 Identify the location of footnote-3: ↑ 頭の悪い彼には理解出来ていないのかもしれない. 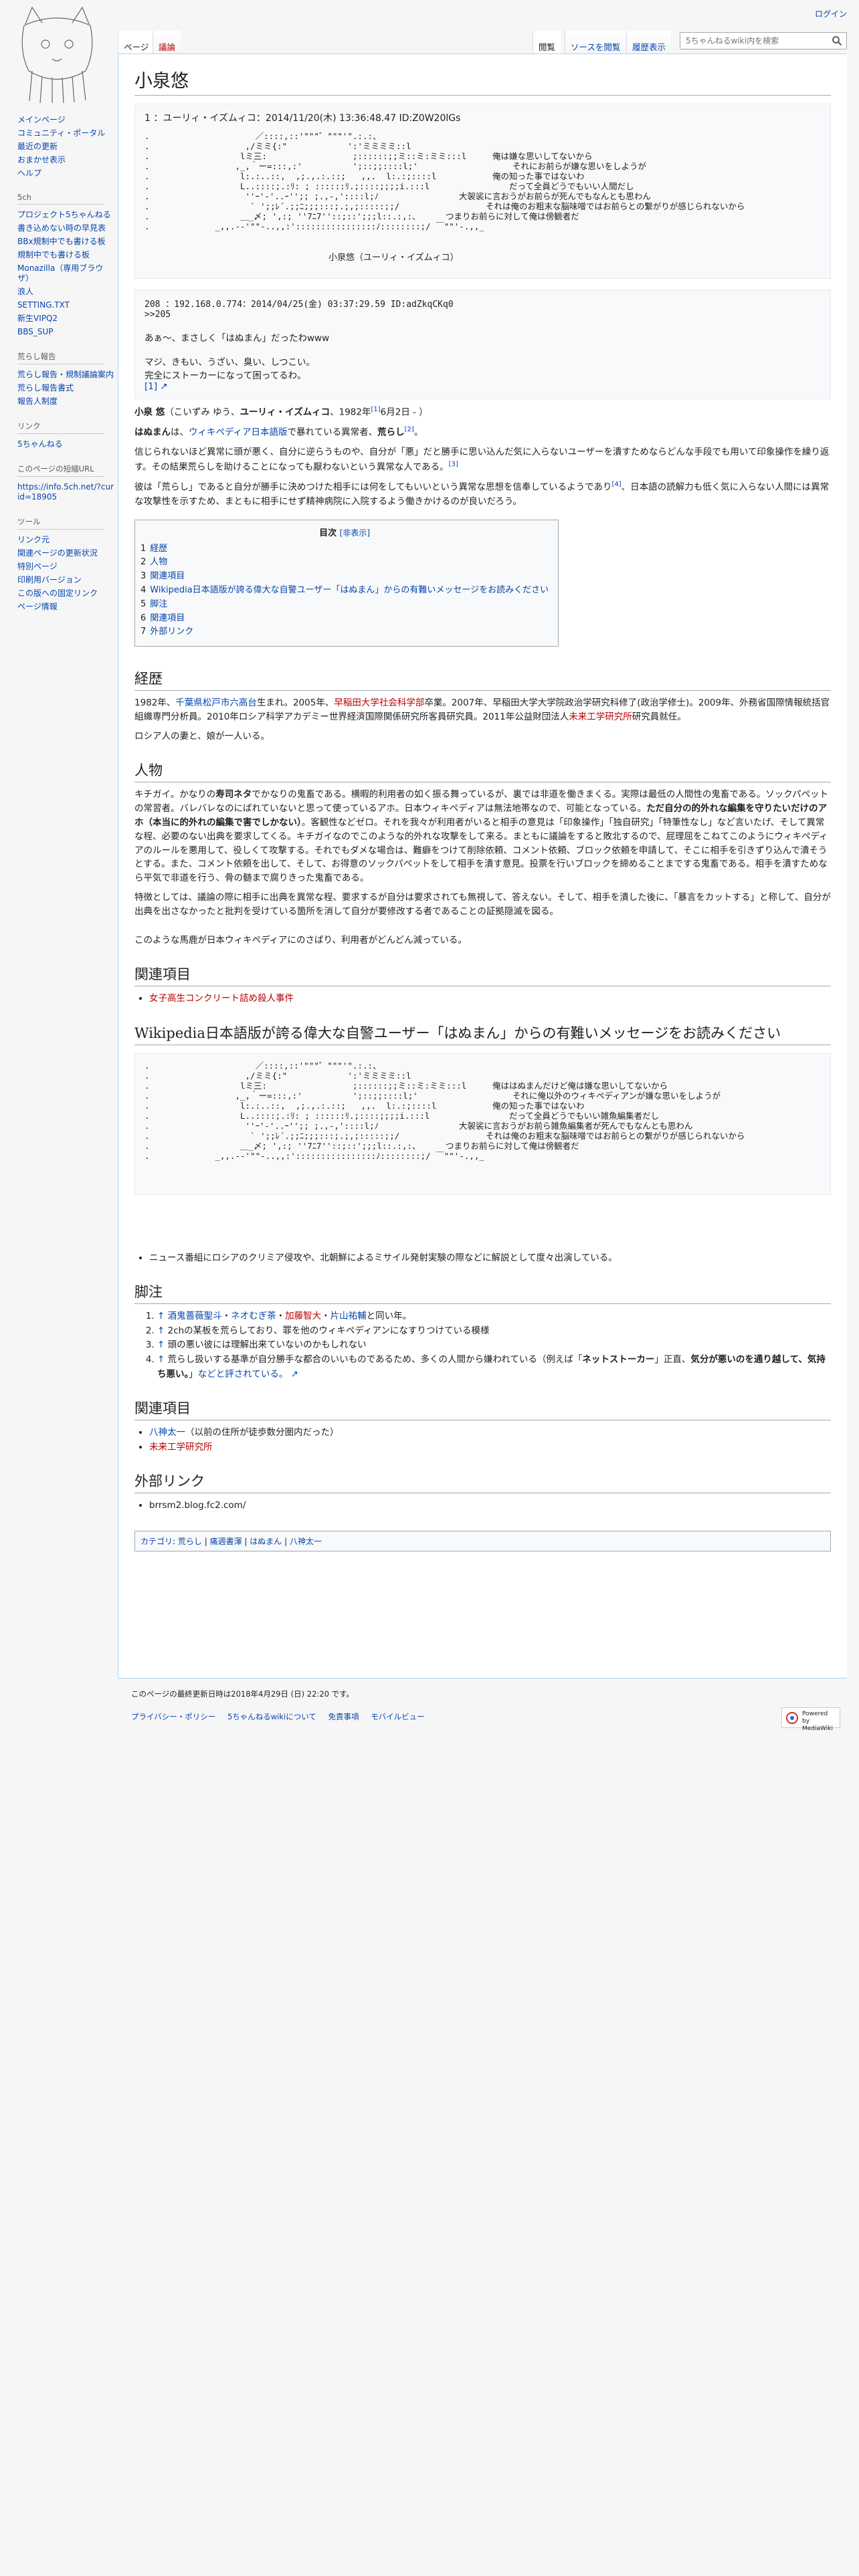
(494, 1345).